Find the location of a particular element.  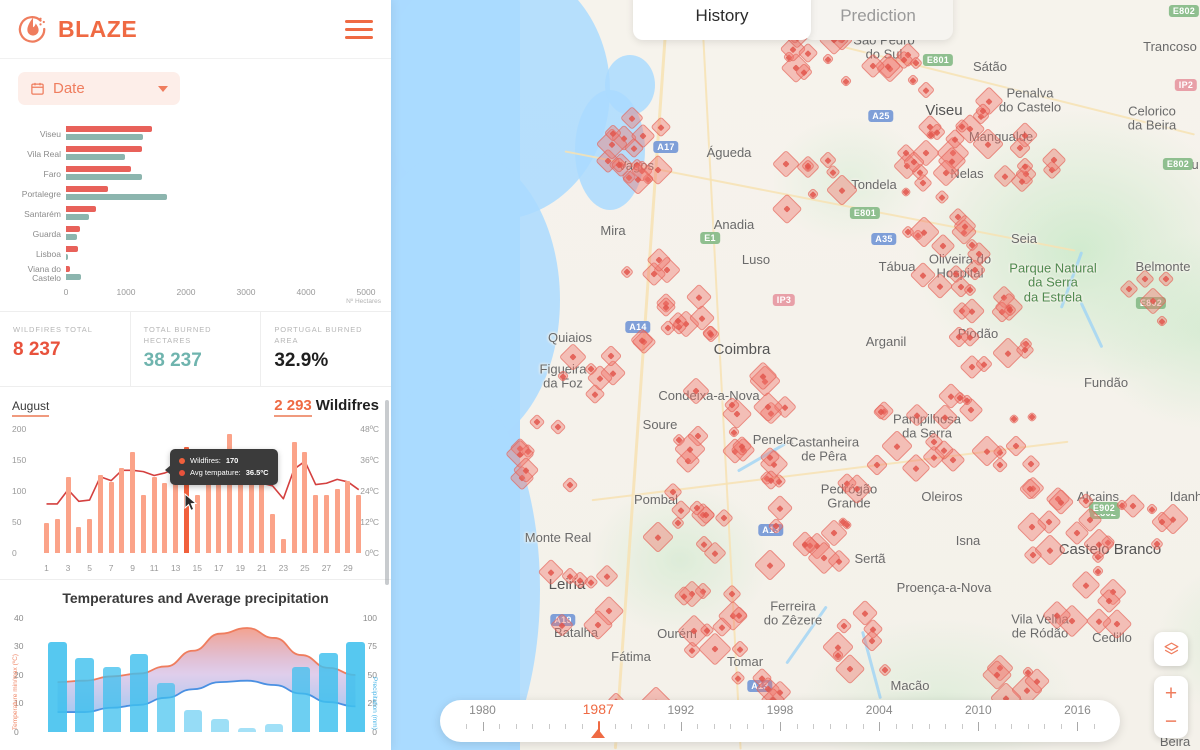

region-bar-row: Portalegre is located at coordinates (193, 194).